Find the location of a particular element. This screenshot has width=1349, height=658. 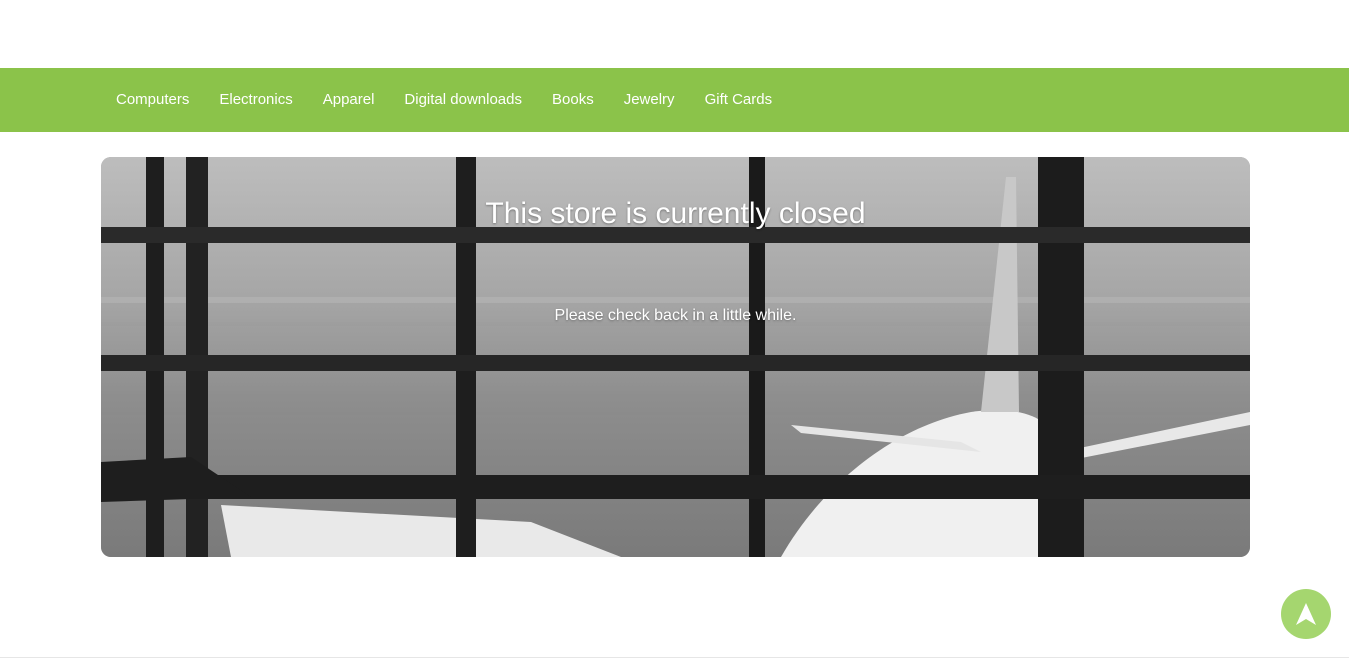

menu-link-digital-downloads: Digital downloads is located at coordinates (463, 100).